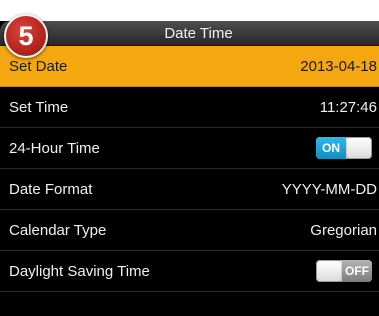  I want to click on 24-hour-time-toggle: ON, so click(344, 148).